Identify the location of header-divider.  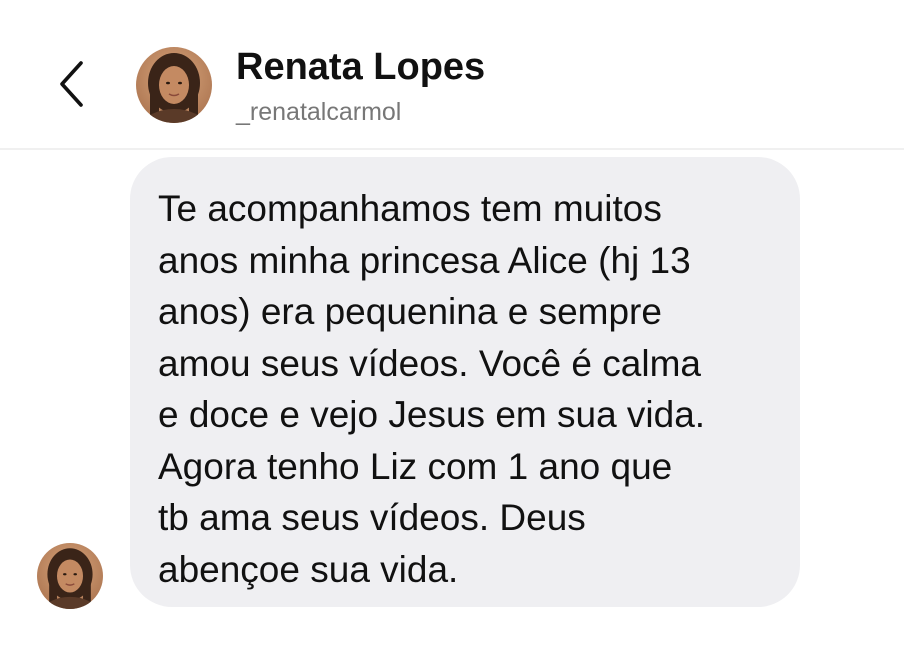
(452, 149).